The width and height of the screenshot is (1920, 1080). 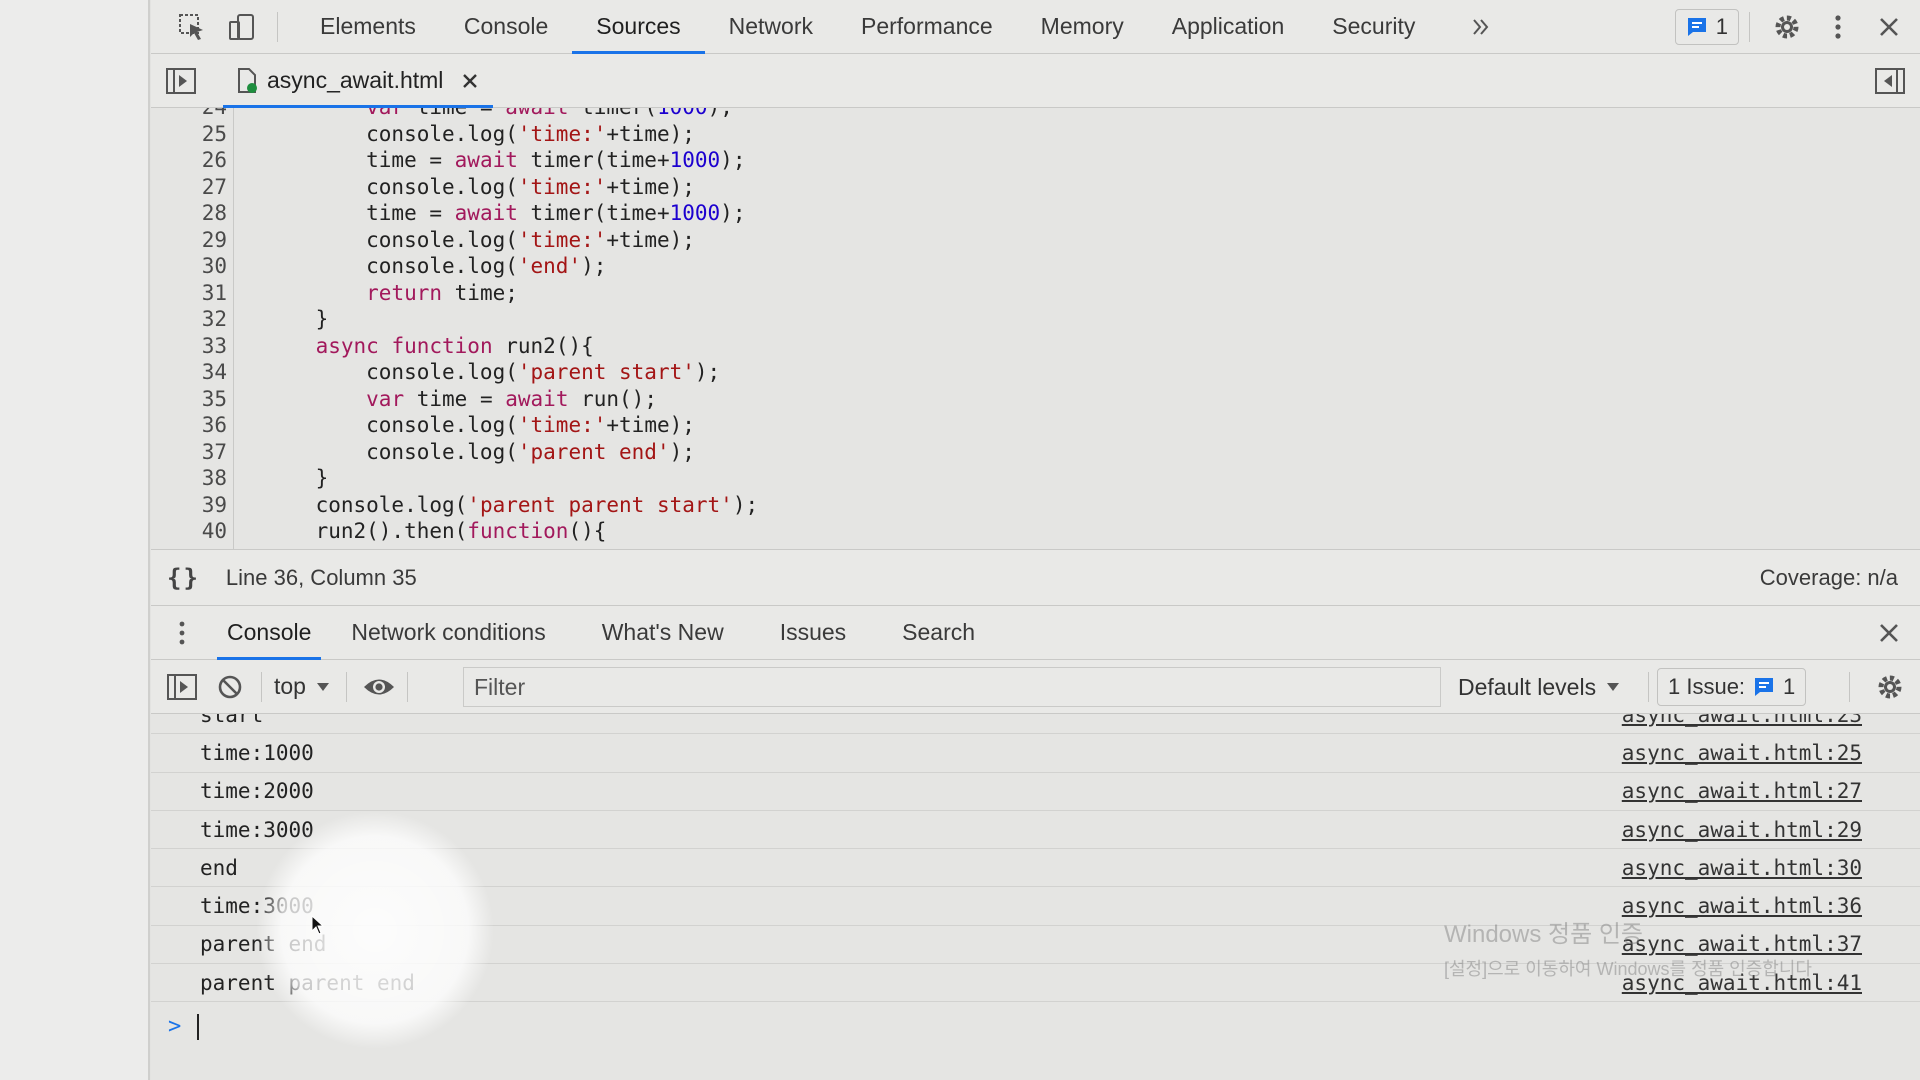 What do you see at coordinates (1539, 687) in the screenshot?
I see `log-levels-dropdown: Default levels` at bounding box center [1539, 687].